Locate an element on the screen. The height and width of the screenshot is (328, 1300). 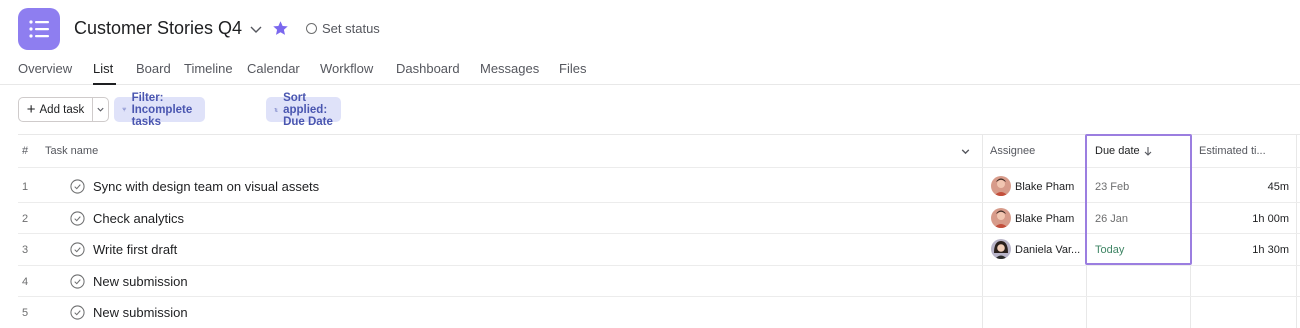
set-status-button: Set status is located at coordinates (343, 28).